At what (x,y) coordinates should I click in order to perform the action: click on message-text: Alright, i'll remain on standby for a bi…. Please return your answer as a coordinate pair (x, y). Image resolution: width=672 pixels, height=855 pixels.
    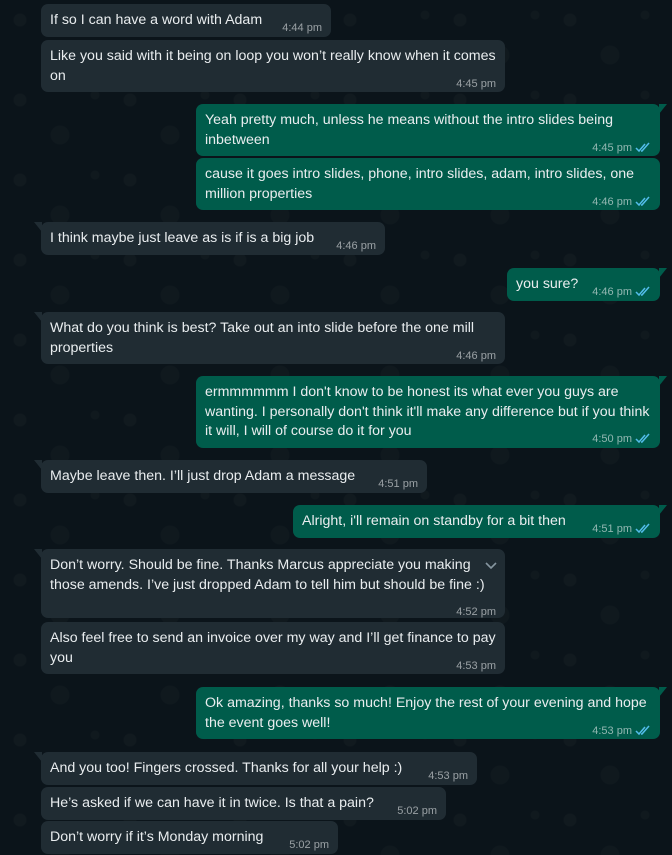
    Looking at the image, I should click on (434, 521).